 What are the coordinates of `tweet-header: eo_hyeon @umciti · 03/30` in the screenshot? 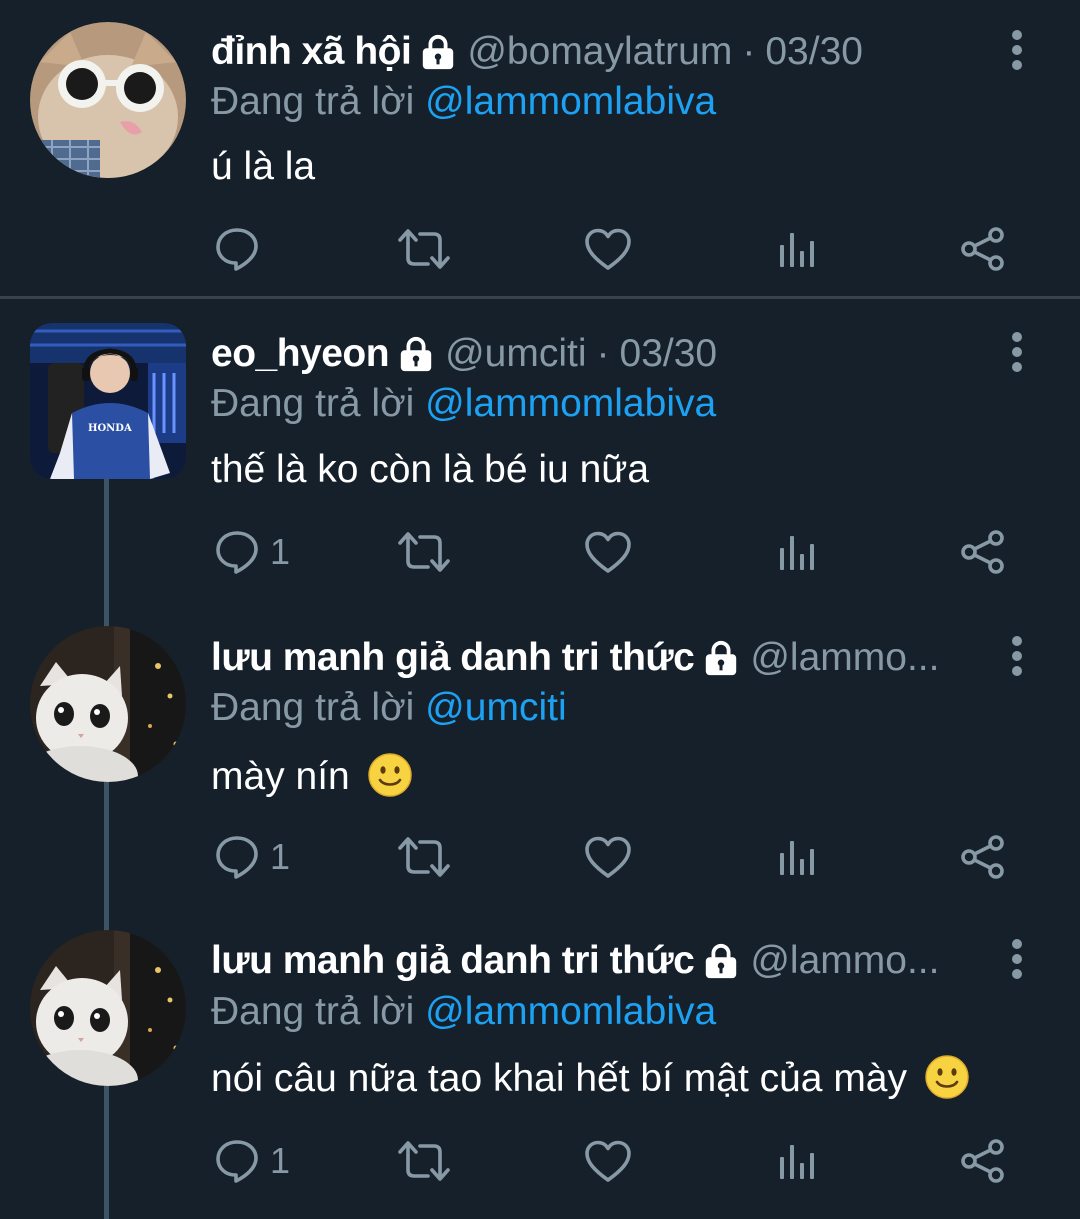 It's located at (600, 354).